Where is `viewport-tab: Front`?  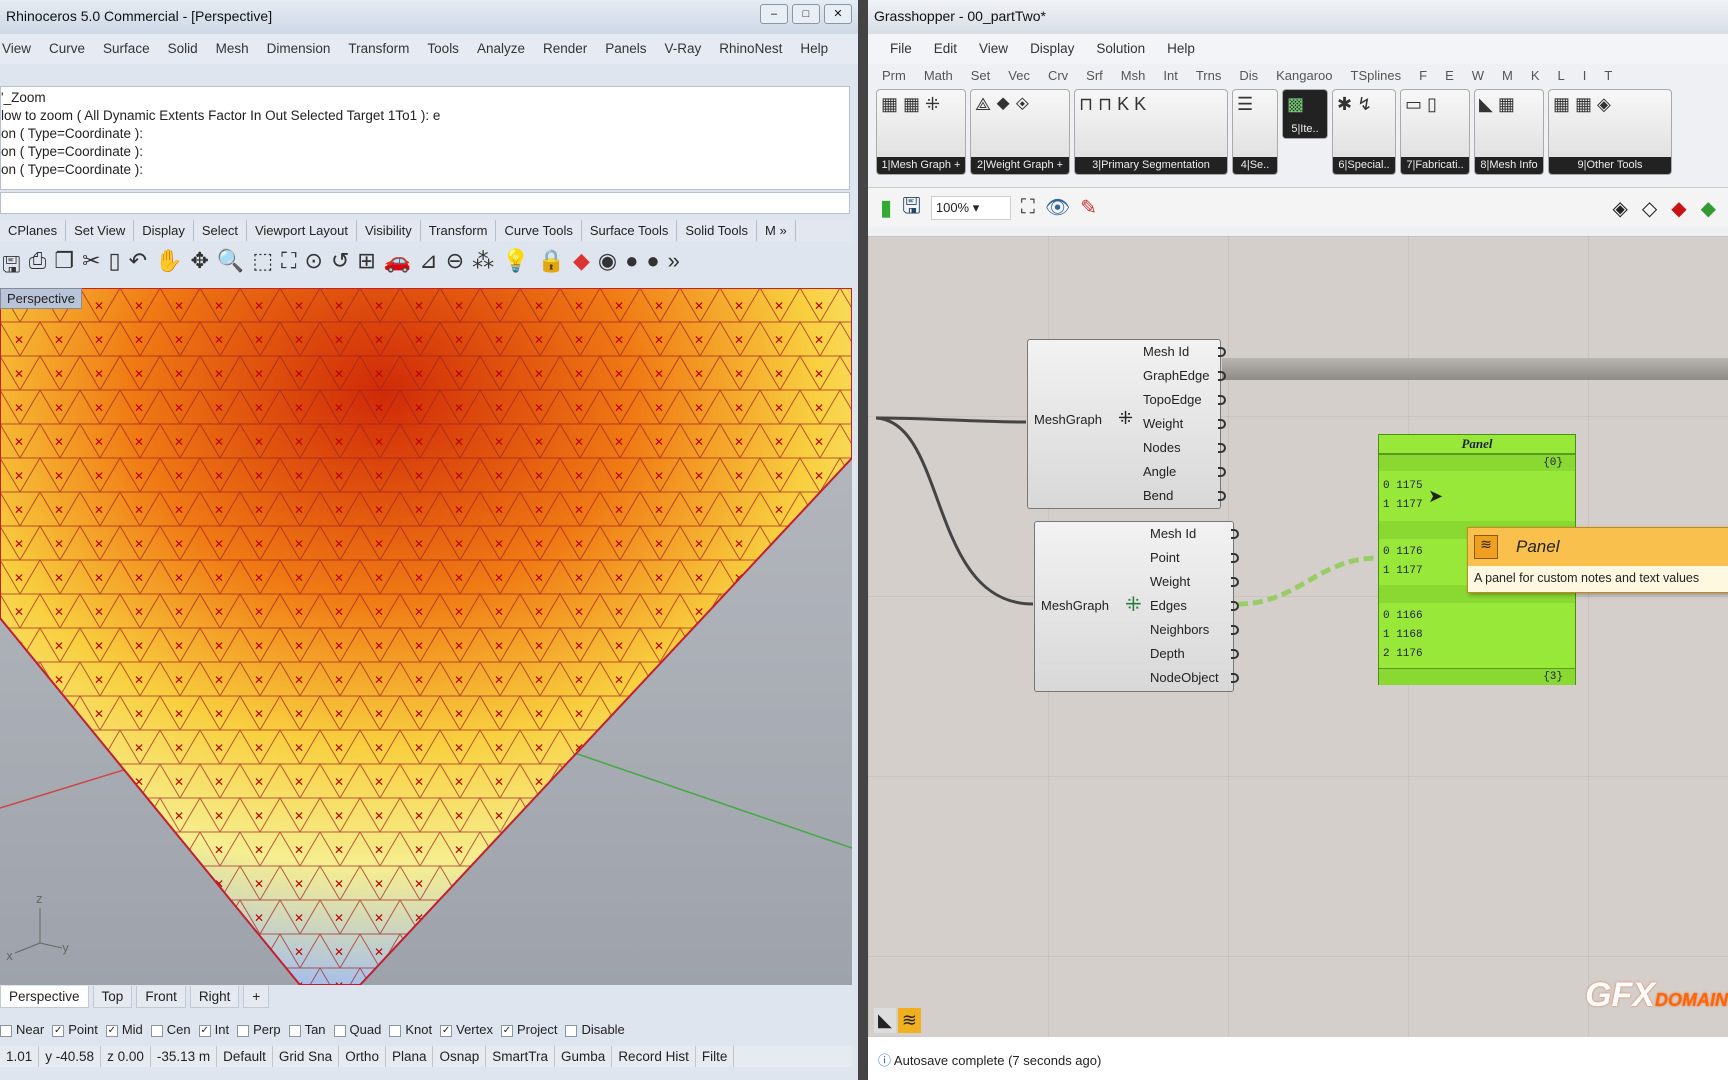 viewport-tab: Front is located at coordinates (161, 997).